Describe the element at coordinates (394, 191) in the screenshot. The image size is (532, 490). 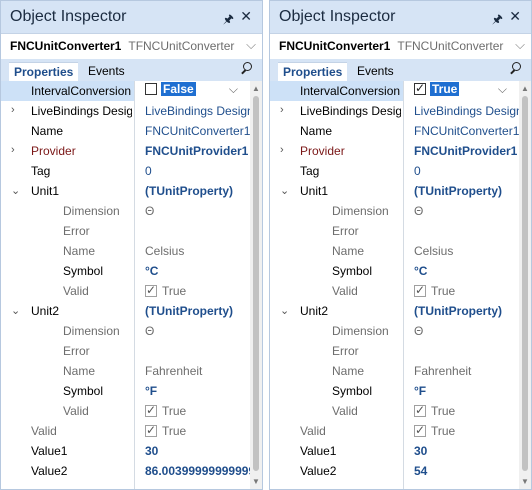
I see `property-row: ⌄ Unit1 (TUnitProperty)` at that location.